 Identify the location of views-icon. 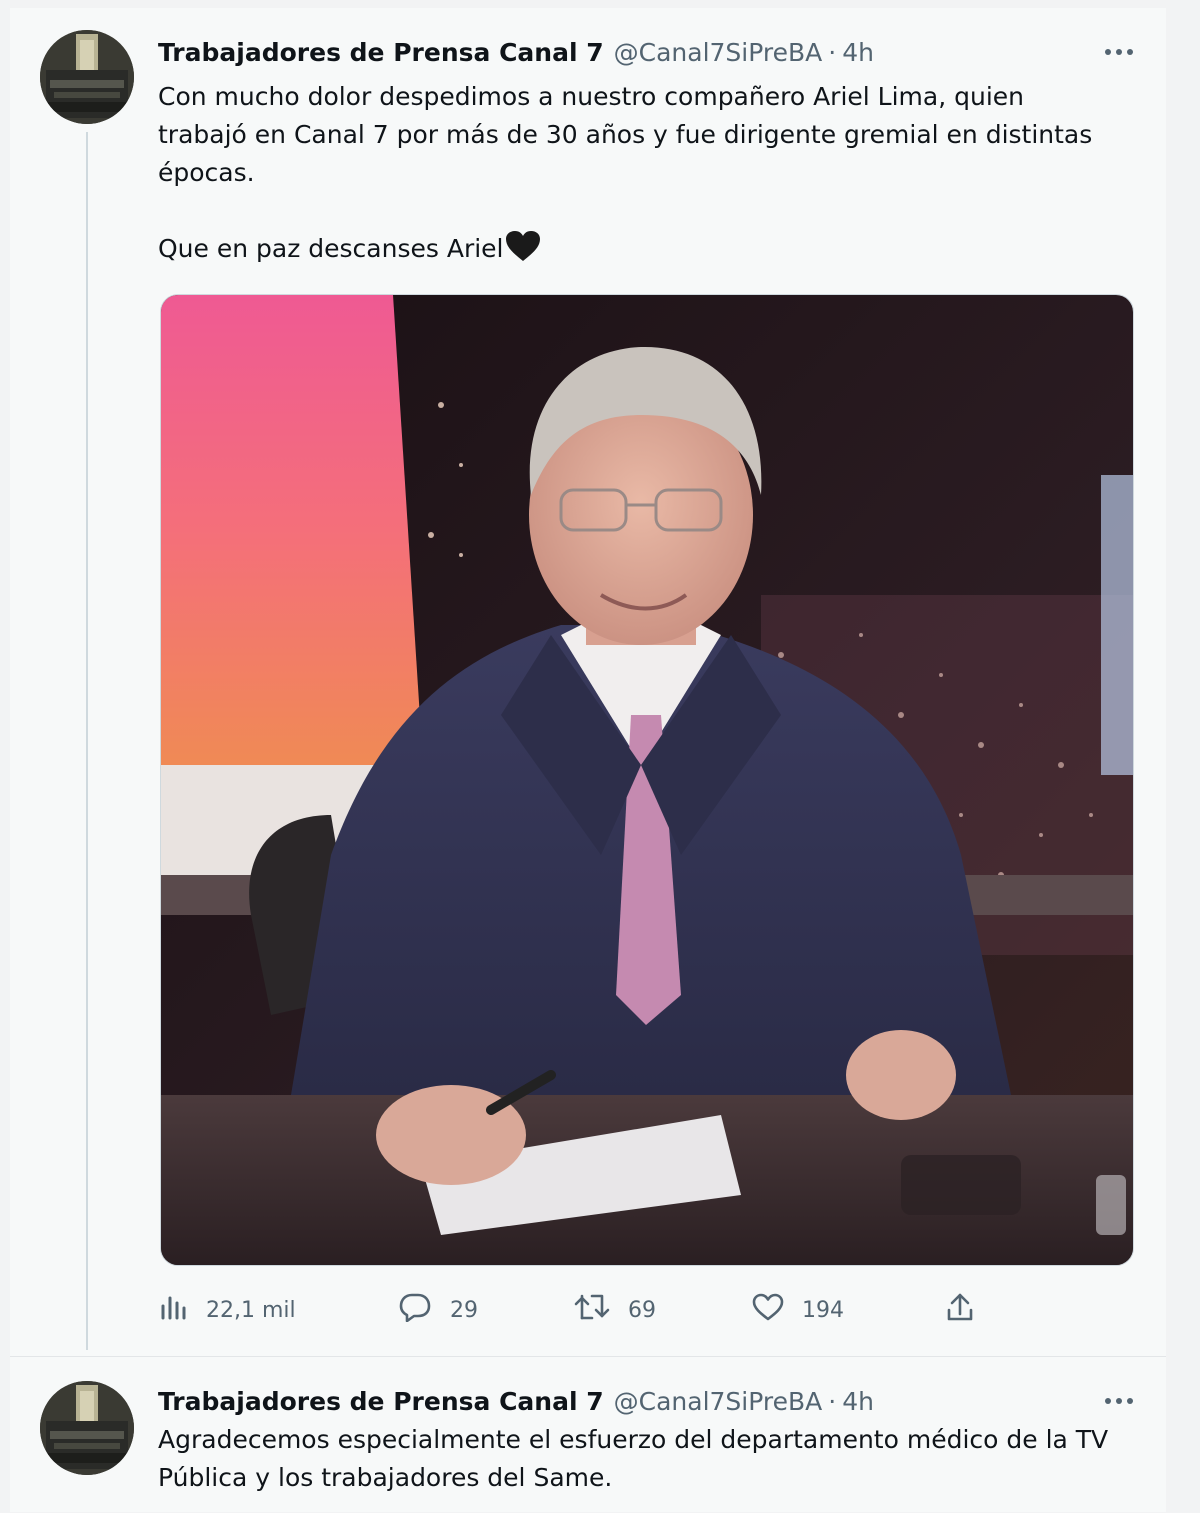
(183, 1310).